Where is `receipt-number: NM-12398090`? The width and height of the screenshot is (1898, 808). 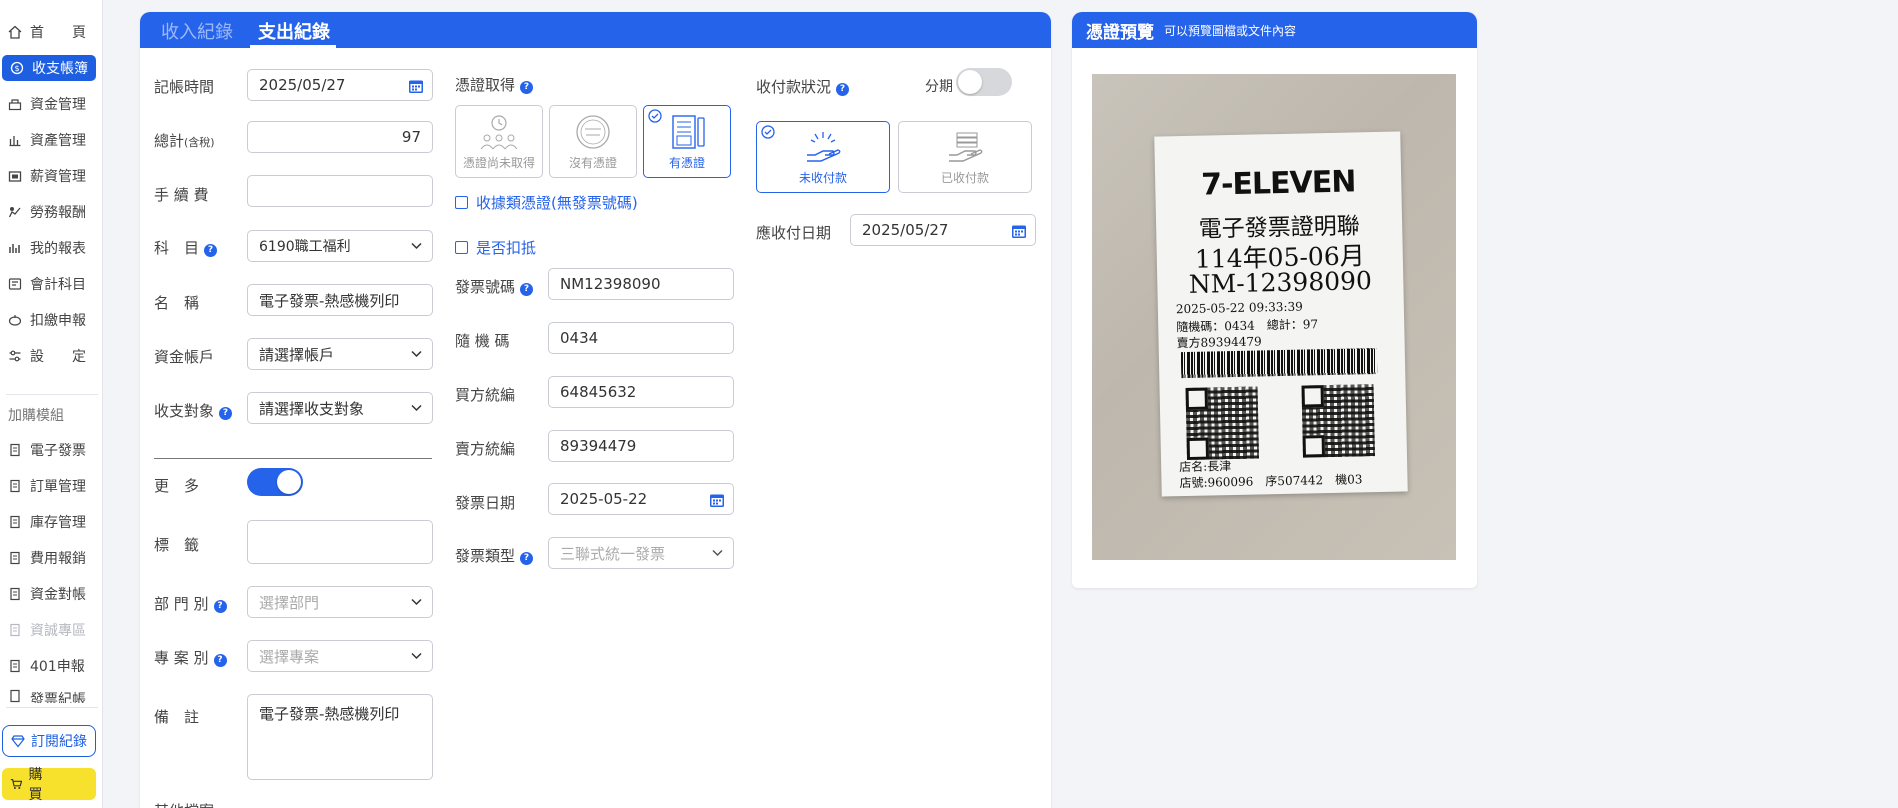 receipt-number: NM-12398090 is located at coordinates (1280, 282).